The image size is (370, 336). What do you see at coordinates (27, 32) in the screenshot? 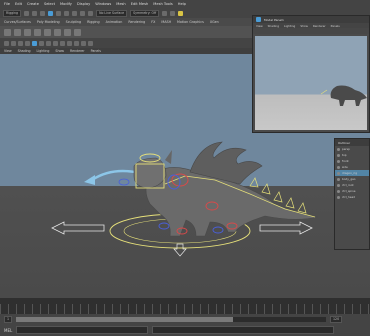
I see `bind-skin-icon` at bounding box center [27, 32].